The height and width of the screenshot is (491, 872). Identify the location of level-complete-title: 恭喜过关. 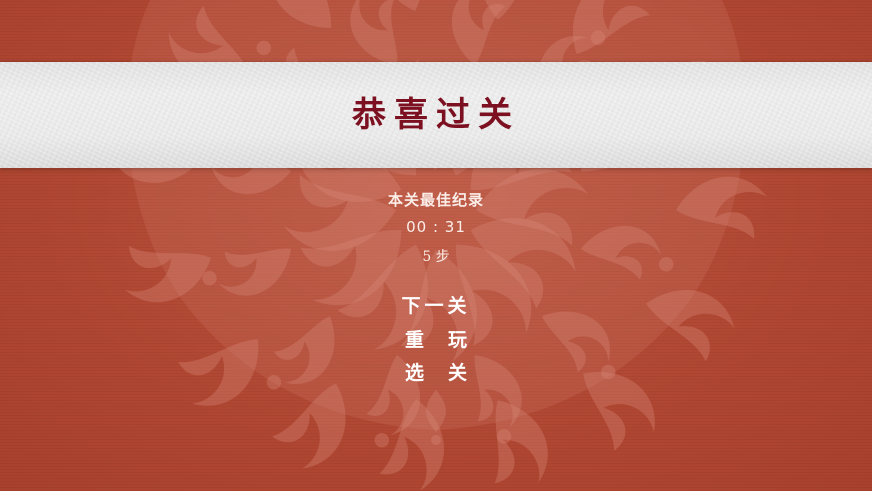
(436, 115).